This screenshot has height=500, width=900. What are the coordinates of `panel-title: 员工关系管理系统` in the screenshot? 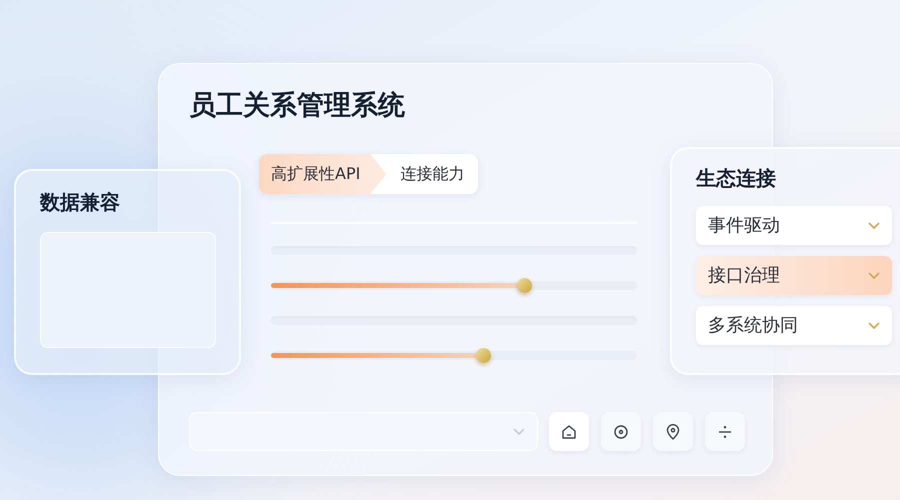 It's located at (297, 106).